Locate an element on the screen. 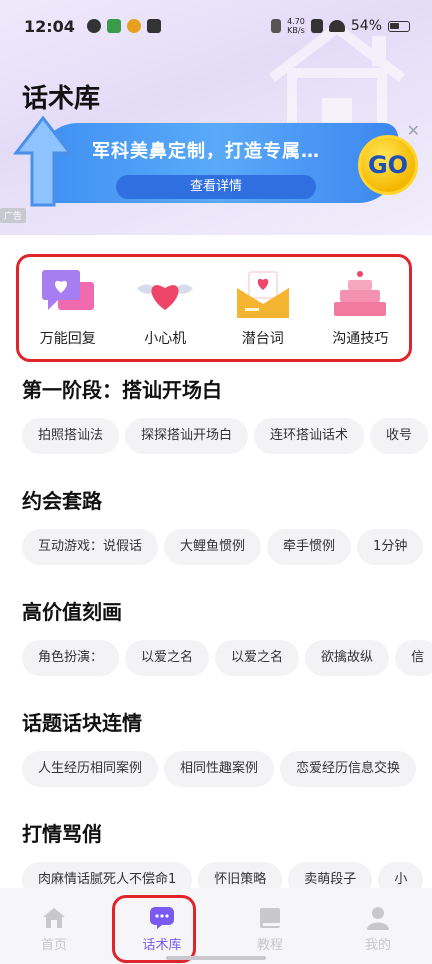 Image resolution: width=432 pixels, height=964 pixels. wifi-icon is located at coordinates (336, 26).